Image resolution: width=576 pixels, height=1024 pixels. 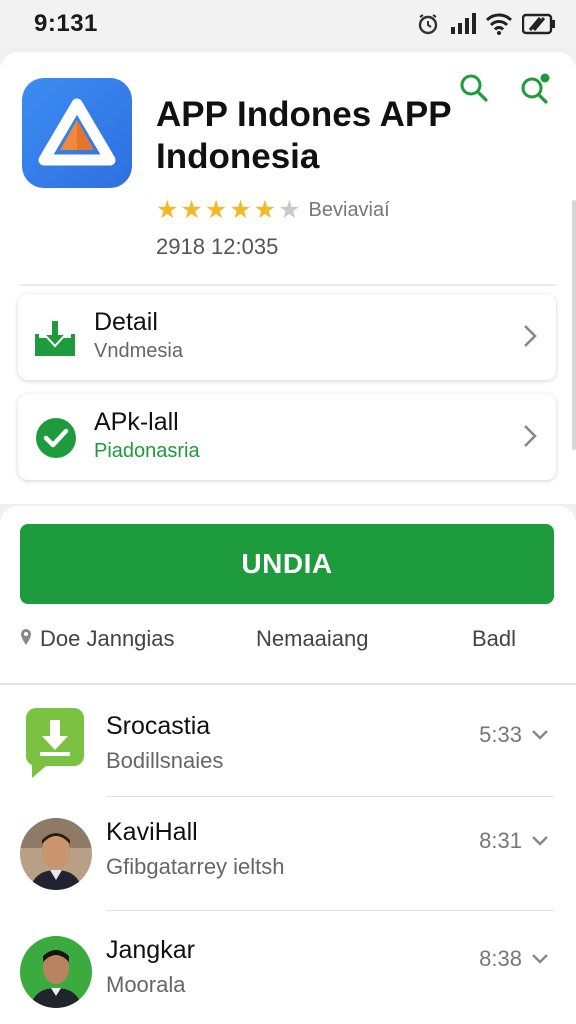 I want to click on status-time: 9:131, so click(x=66, y=23).